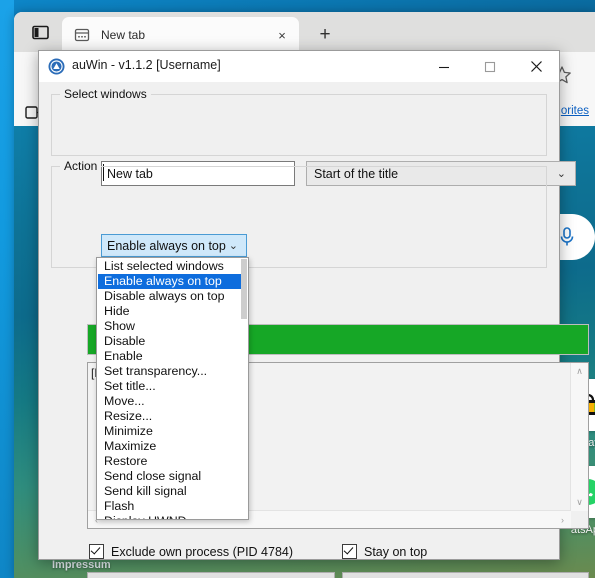  Describe the element at coordinates (325, 34) in the screenshot. I see `new-tab-button: +` at that location.